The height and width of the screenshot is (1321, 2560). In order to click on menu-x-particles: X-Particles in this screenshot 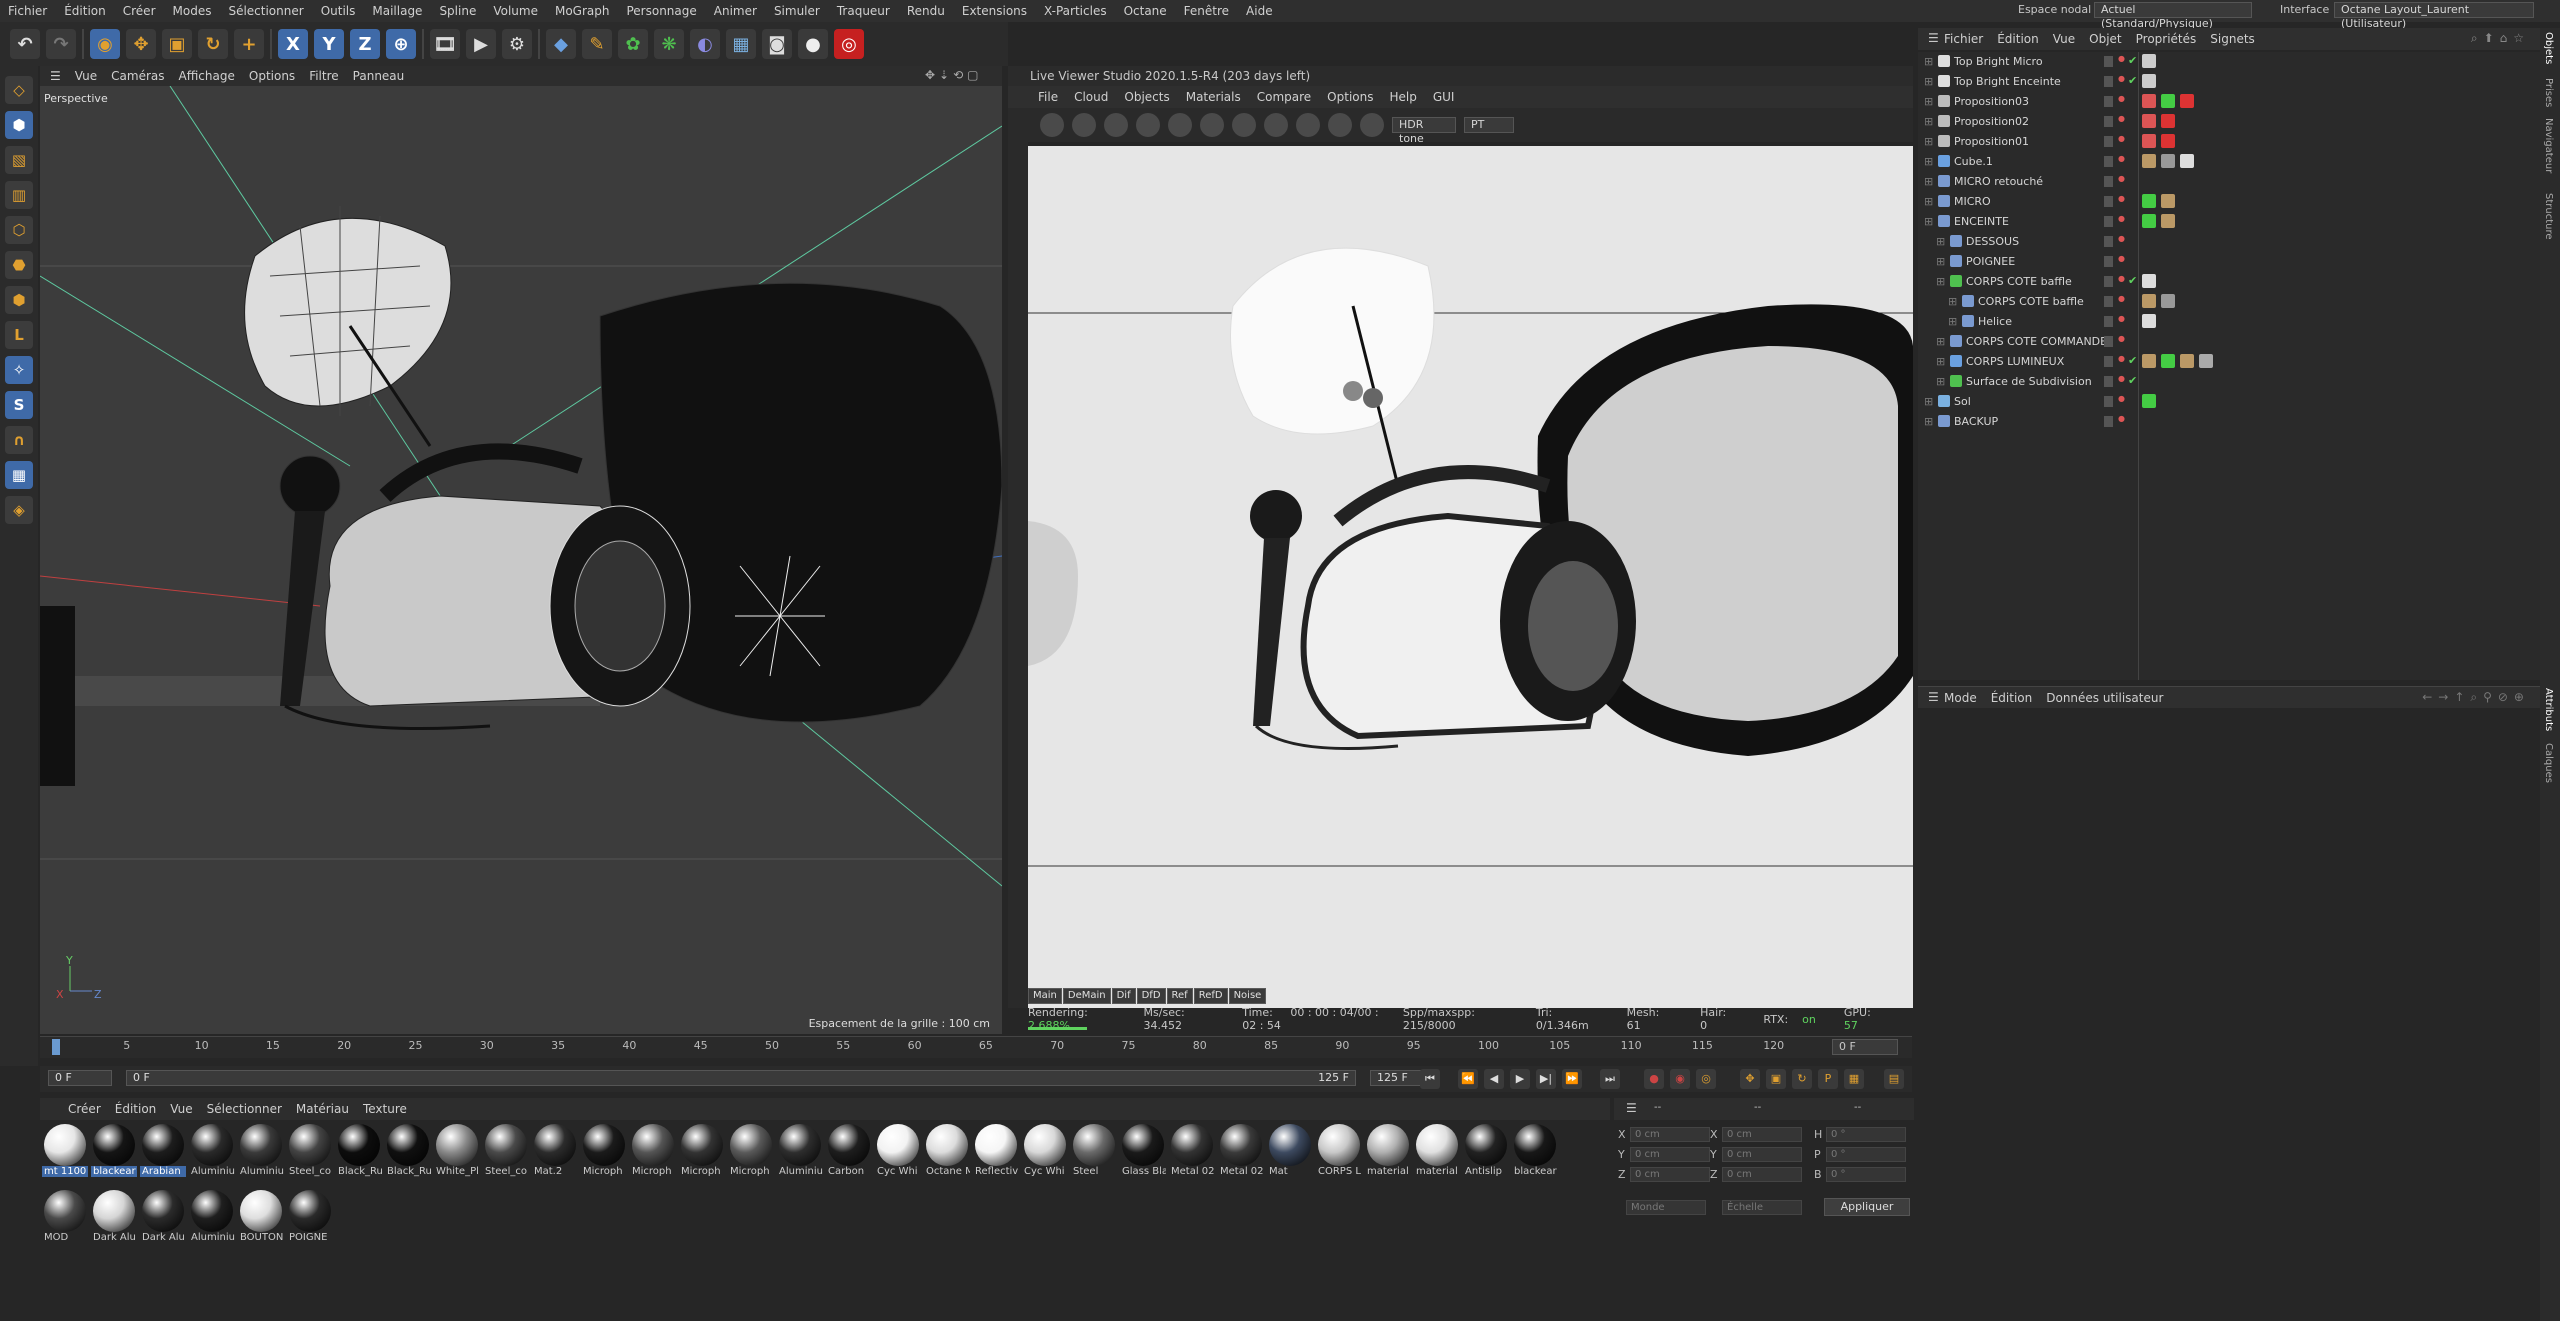, I will do `click(1075, 11)`.